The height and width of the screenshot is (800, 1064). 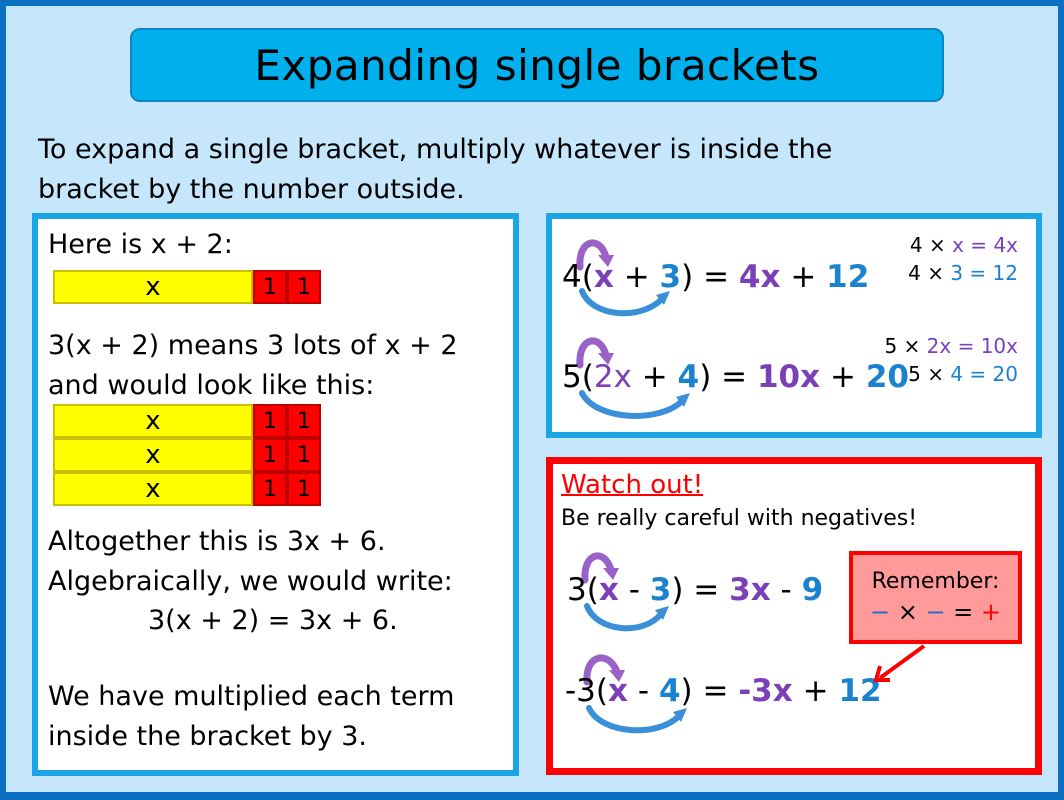 I want to click on result-term-1: -3x, so click(x=765, y=691).